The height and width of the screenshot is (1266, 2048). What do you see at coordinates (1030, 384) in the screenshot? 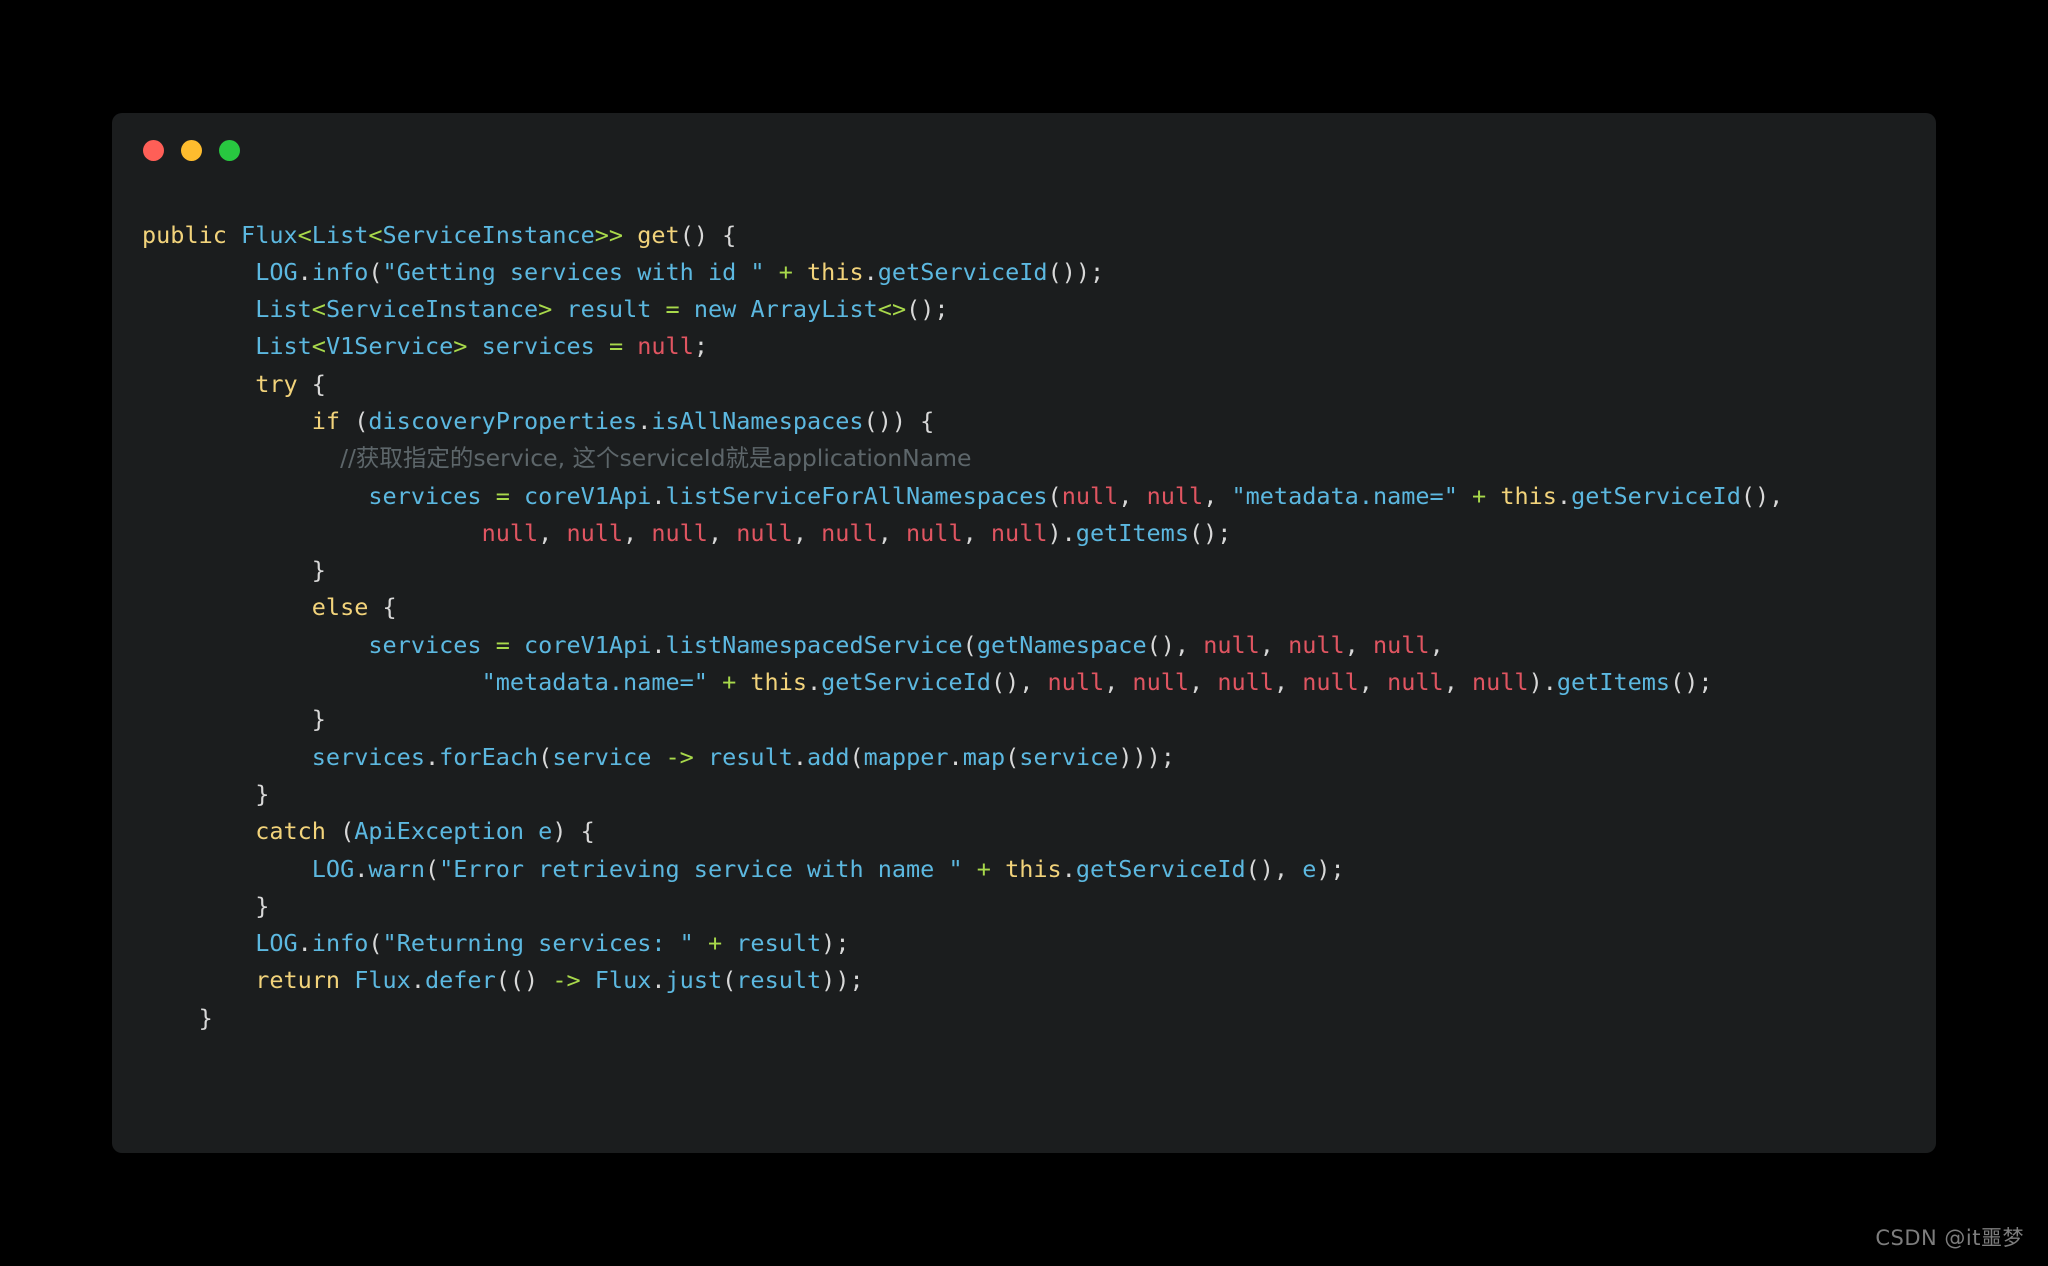
I see `code-line: try {` at bounding box center [1030, 384].